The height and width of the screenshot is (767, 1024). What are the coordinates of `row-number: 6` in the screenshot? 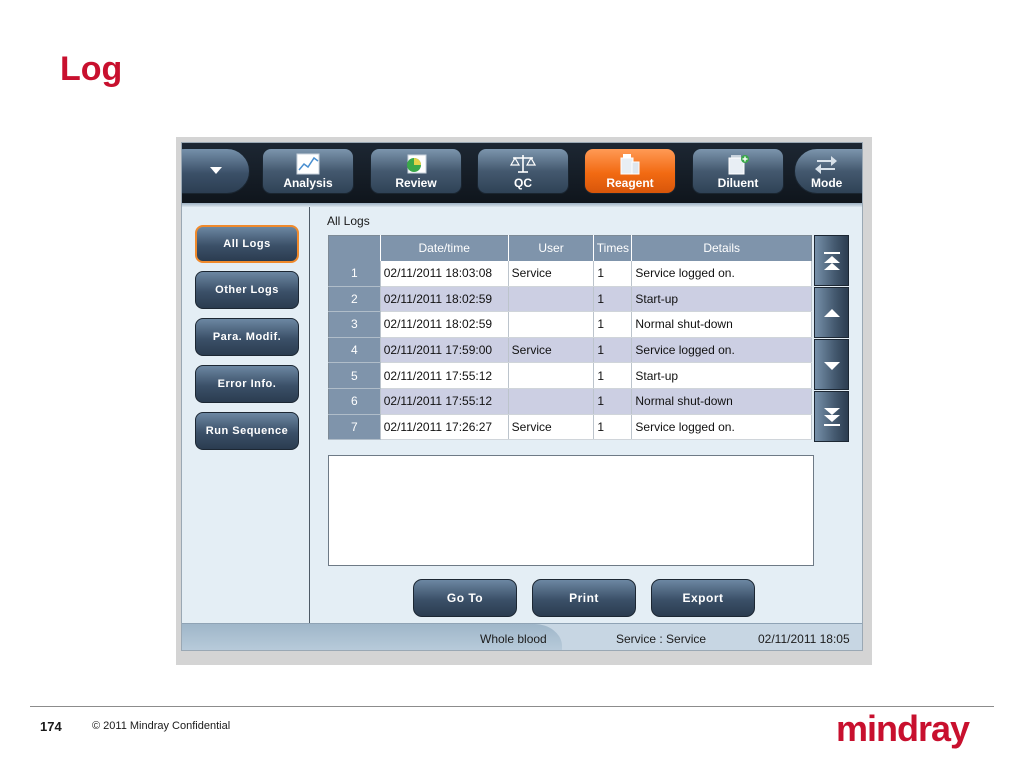 It's located at (354, 401).